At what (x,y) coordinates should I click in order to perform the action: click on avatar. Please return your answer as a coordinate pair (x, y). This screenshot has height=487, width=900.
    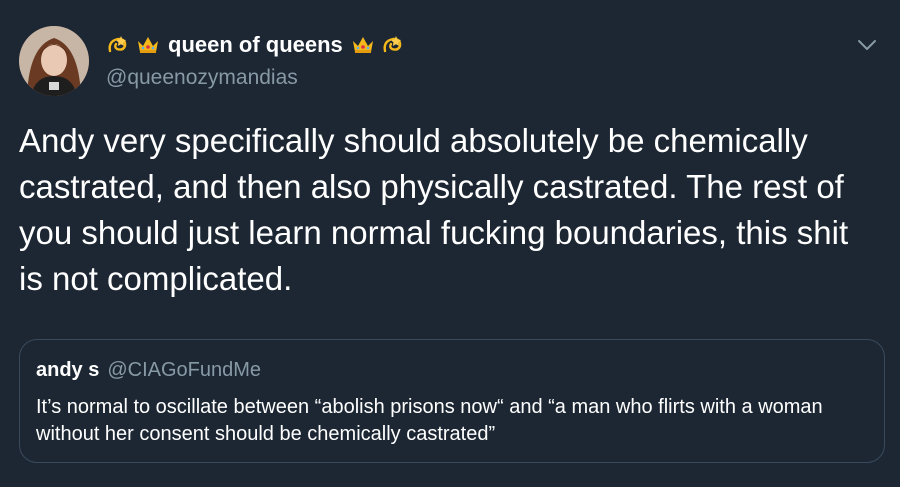
    Looking at the image, I should click on (54, 61).